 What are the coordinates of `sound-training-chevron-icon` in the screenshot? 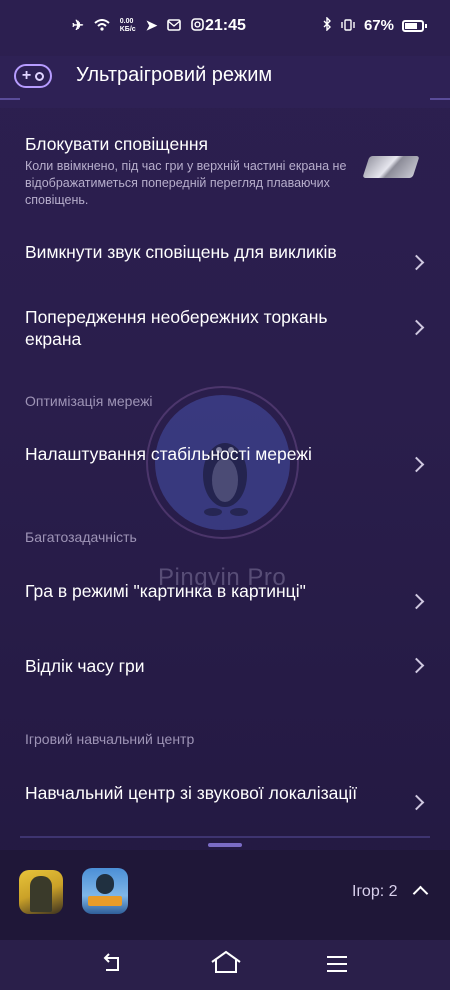 It's located at (416, 802).